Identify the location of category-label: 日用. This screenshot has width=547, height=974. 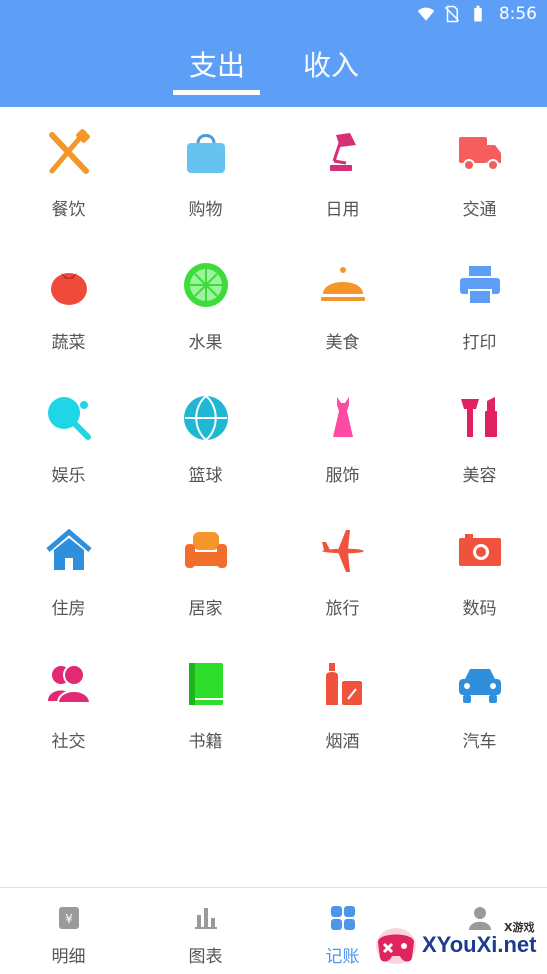
(342, 210).